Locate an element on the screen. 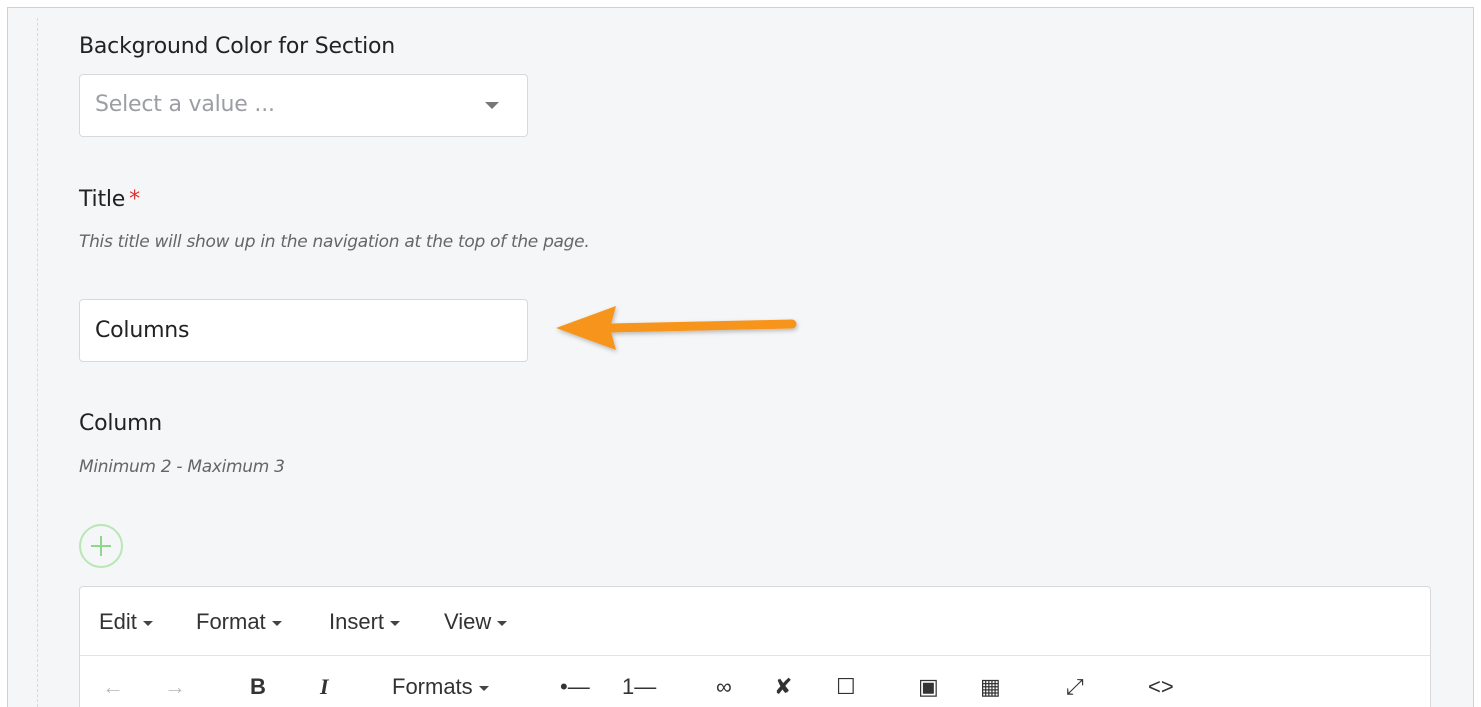 This screenshot has height=707, width=1481. nesting-guide-line is located at coordinates (37, 362).